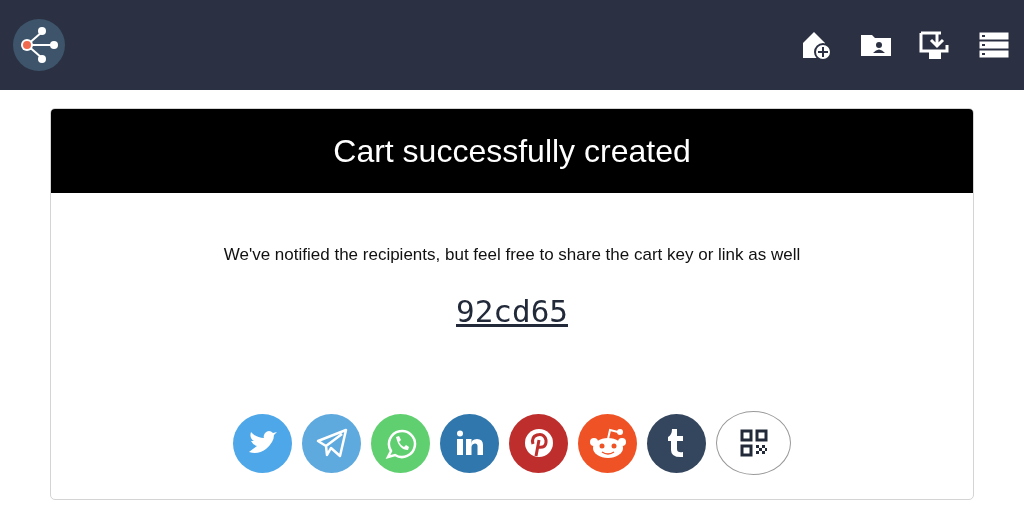 This screenshot has width=1024, height=525. Describe the element at coordinates (817, 45) in the screenshot. I see `add-home-icon` at that location.